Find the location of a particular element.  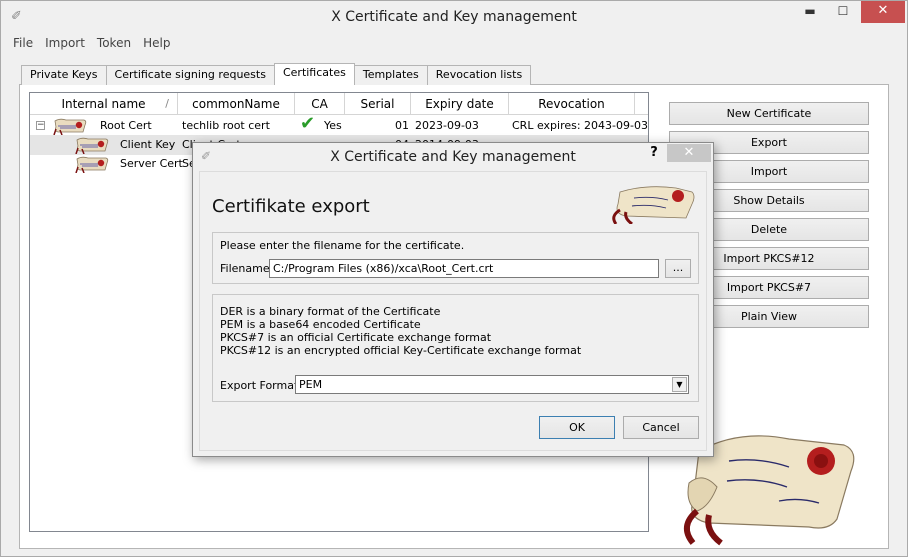

new-certificate-button: New Certificate is located at coordinates (769, 113).